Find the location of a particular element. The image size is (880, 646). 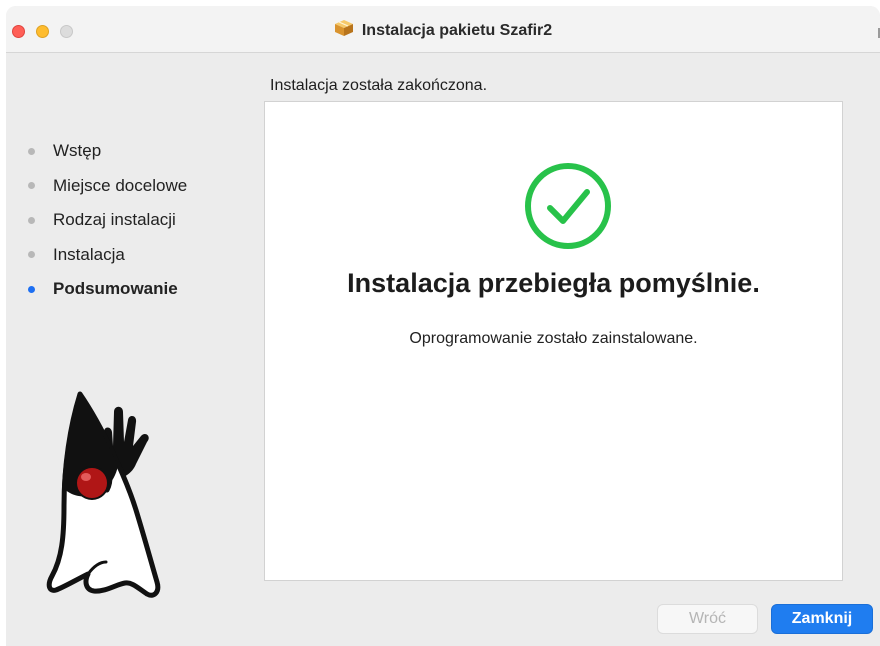

step-item-miejsce-docelowe: Miejsce docelowe is located at coordinates (107, 186).